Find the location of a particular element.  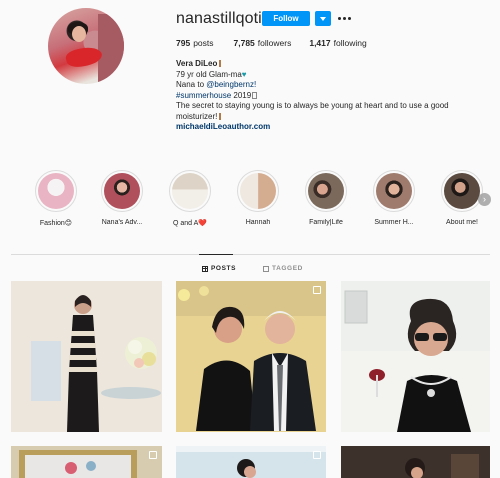

highlight-item: Q and A❤️ is located at coordinates (190, 198).